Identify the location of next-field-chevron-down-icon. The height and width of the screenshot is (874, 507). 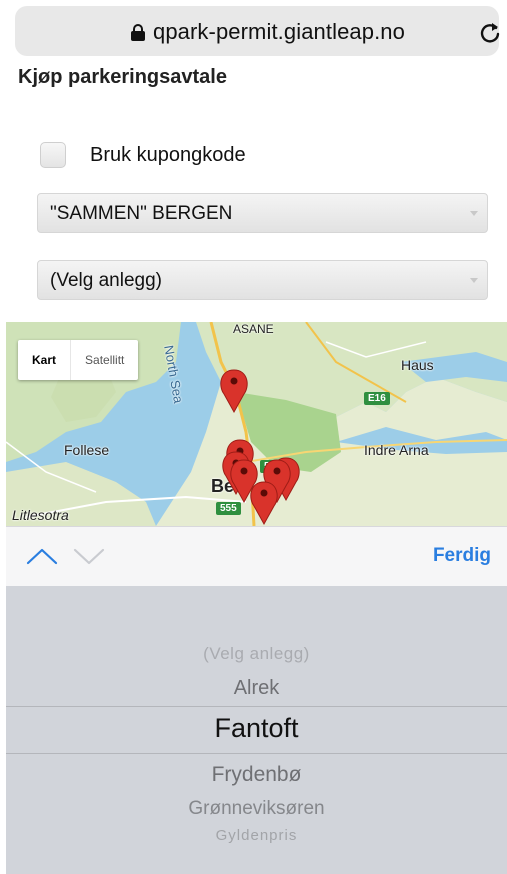
(89, 556).